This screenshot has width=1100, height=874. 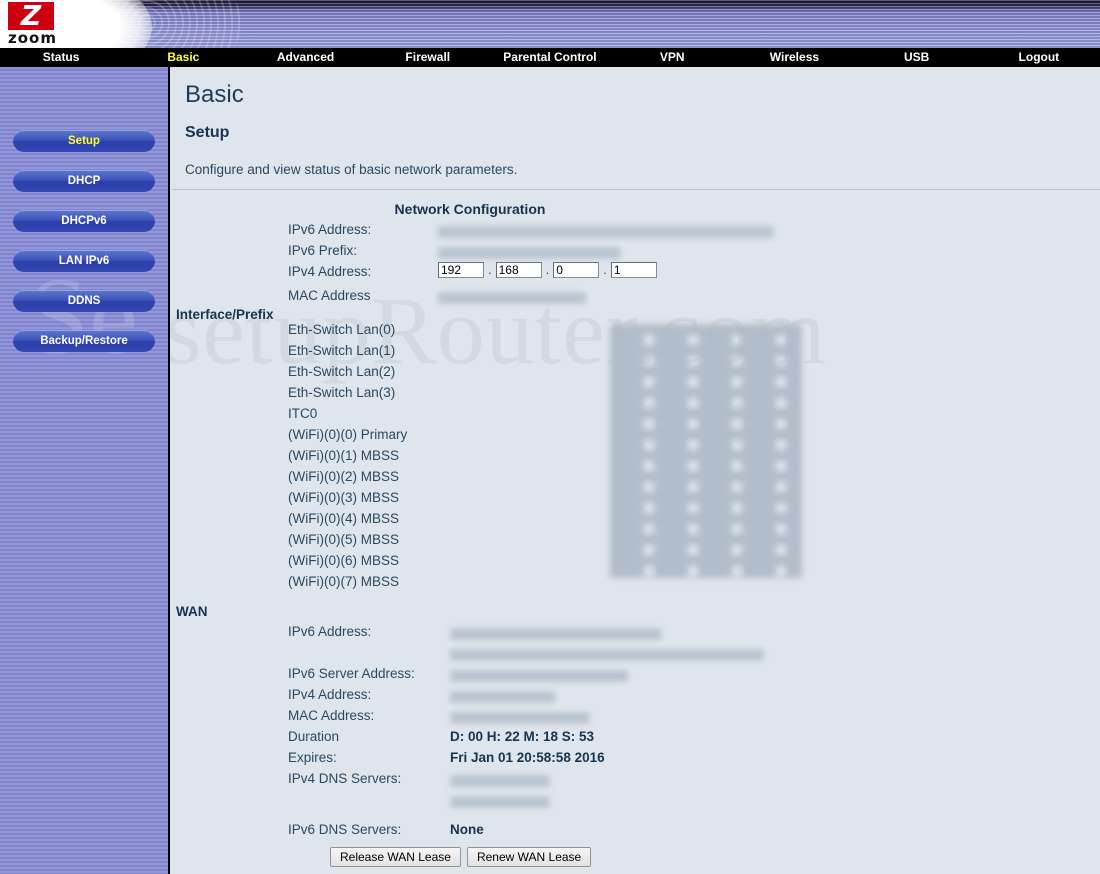 What do you see at coordinates (635, 781) in the screenshot?
I see `wan-ipv4-dns-row: IPv4 DNS Servers:` at bounding box center [635, 781].